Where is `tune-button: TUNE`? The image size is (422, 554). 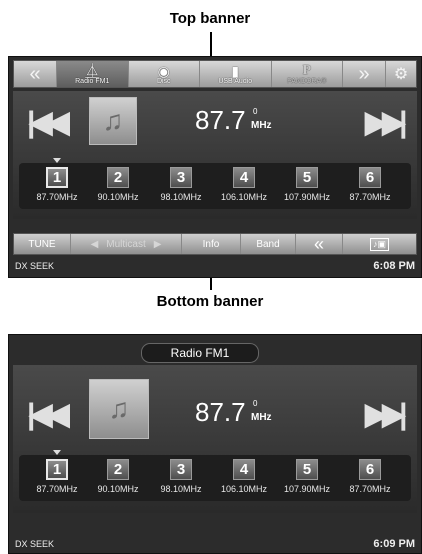 tune-button: TUNE is located at coordinates (42, 244).